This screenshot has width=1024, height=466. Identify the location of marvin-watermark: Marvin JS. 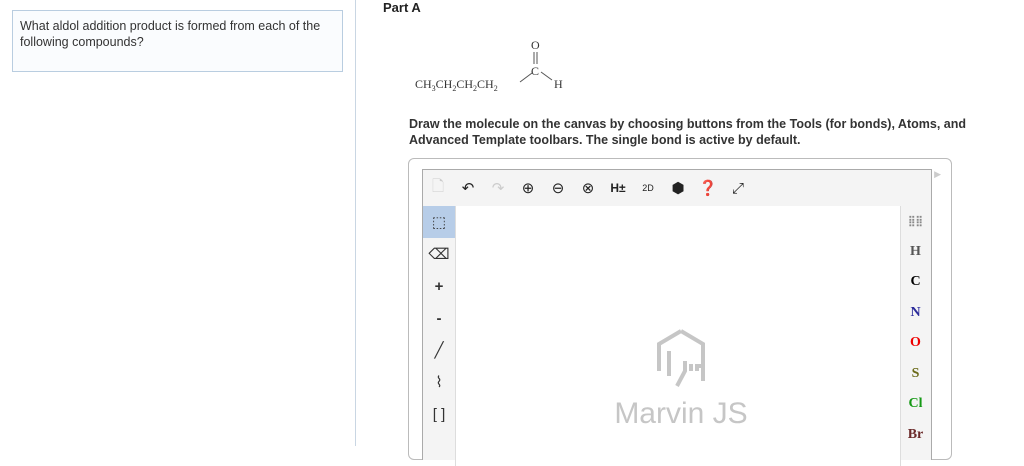
(681, 378).